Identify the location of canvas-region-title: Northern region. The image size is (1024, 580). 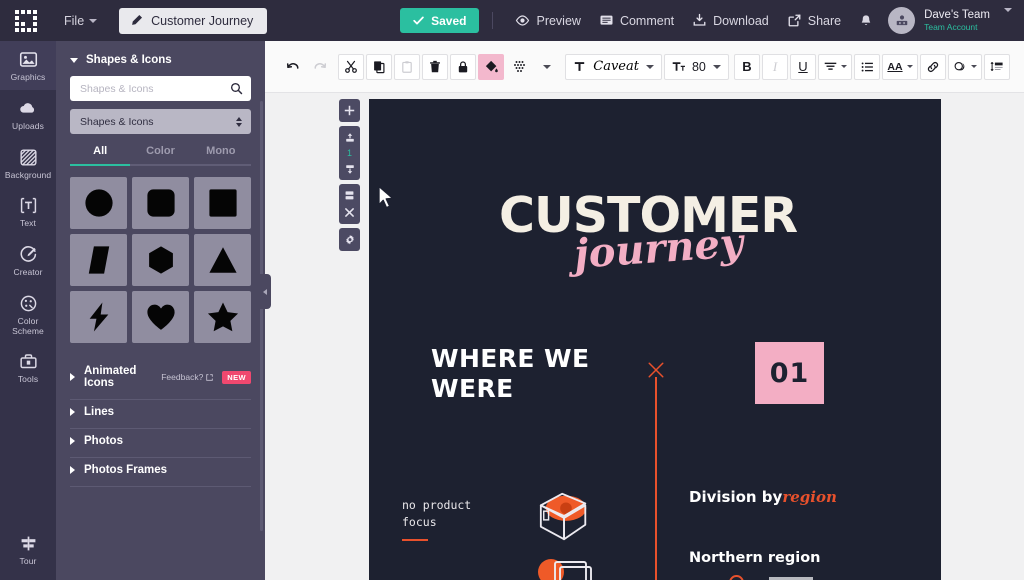
(754, 558).